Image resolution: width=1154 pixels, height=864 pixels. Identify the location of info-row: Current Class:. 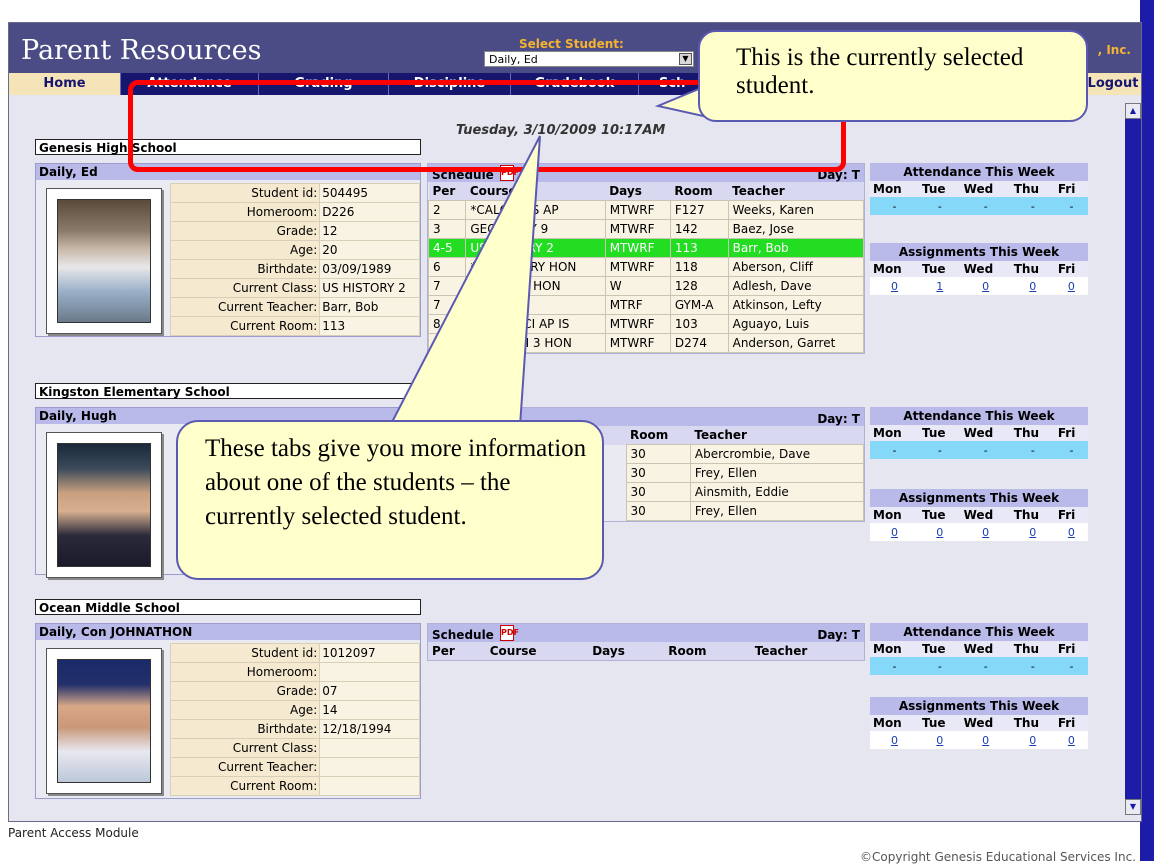
(294, 748).